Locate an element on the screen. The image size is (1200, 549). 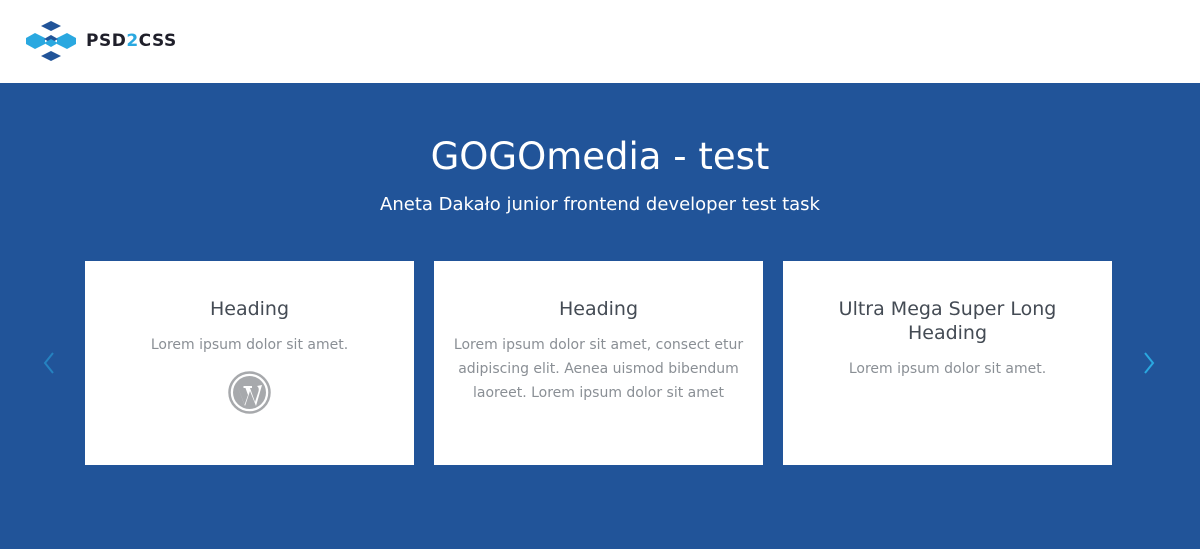
card-heading: Ultra Mega Super Long Heading is located at coordinates (947, 321).